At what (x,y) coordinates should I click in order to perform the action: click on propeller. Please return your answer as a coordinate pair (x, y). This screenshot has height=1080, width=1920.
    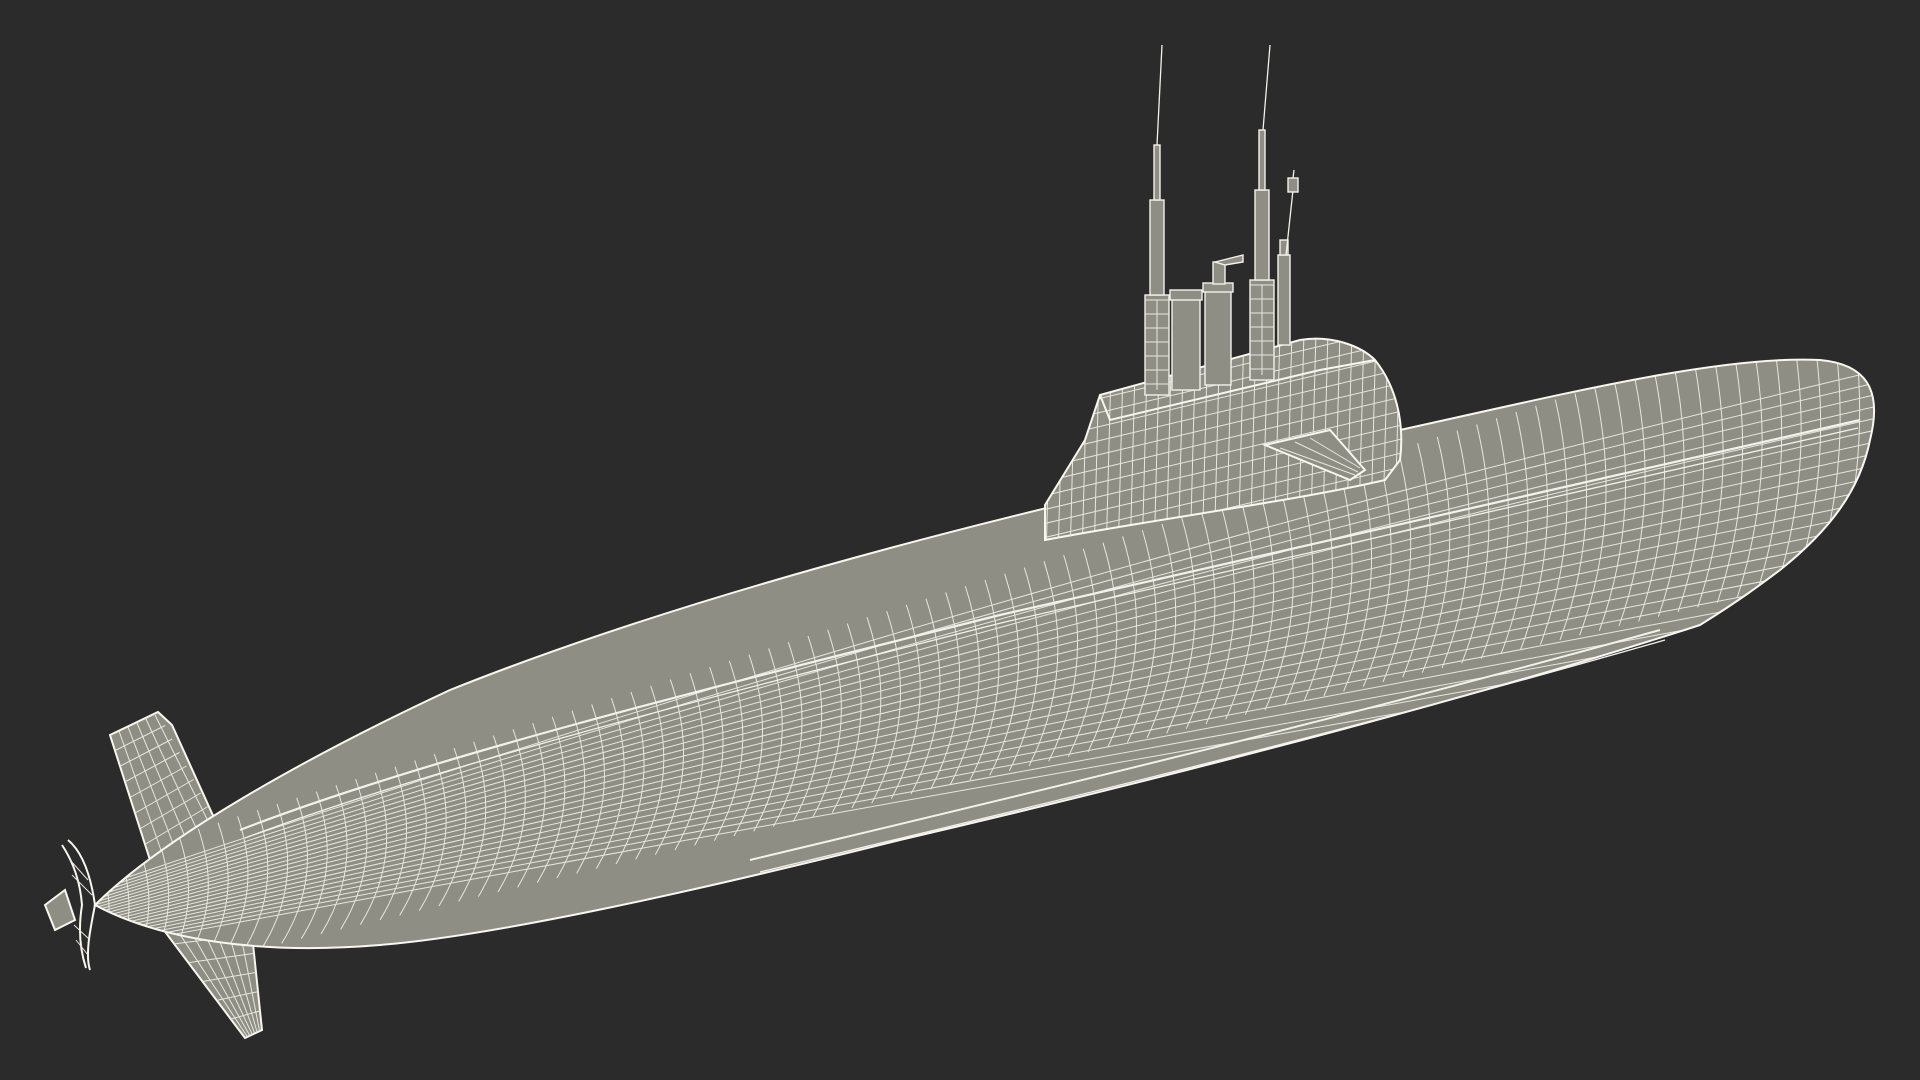
    Looking at the image, I should click on (70, 905).